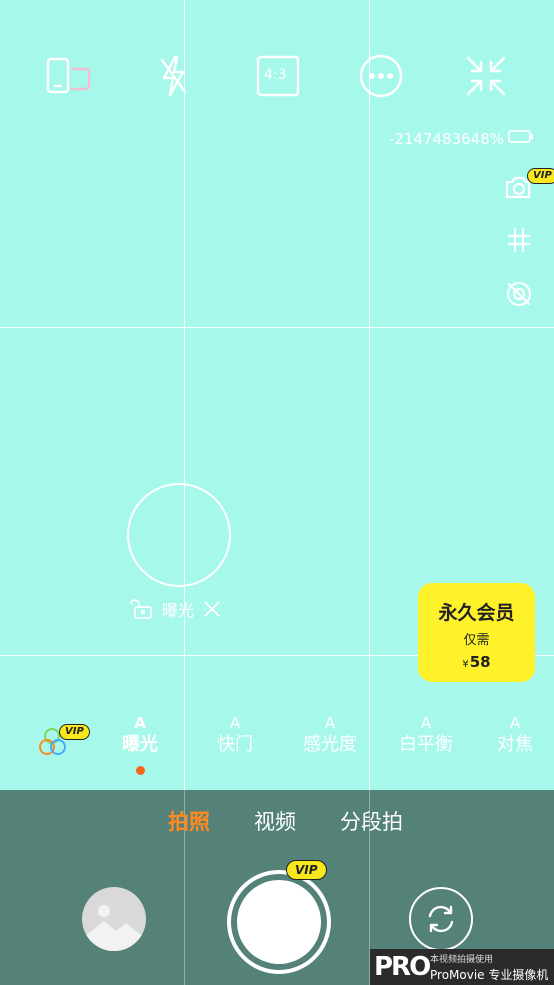 Image resolution: width=554 pixels, height=985 pixels. Describe the element at coordinates (74, 732) in the screenshot. I see `filter-vip-badge: VIP` at that location.